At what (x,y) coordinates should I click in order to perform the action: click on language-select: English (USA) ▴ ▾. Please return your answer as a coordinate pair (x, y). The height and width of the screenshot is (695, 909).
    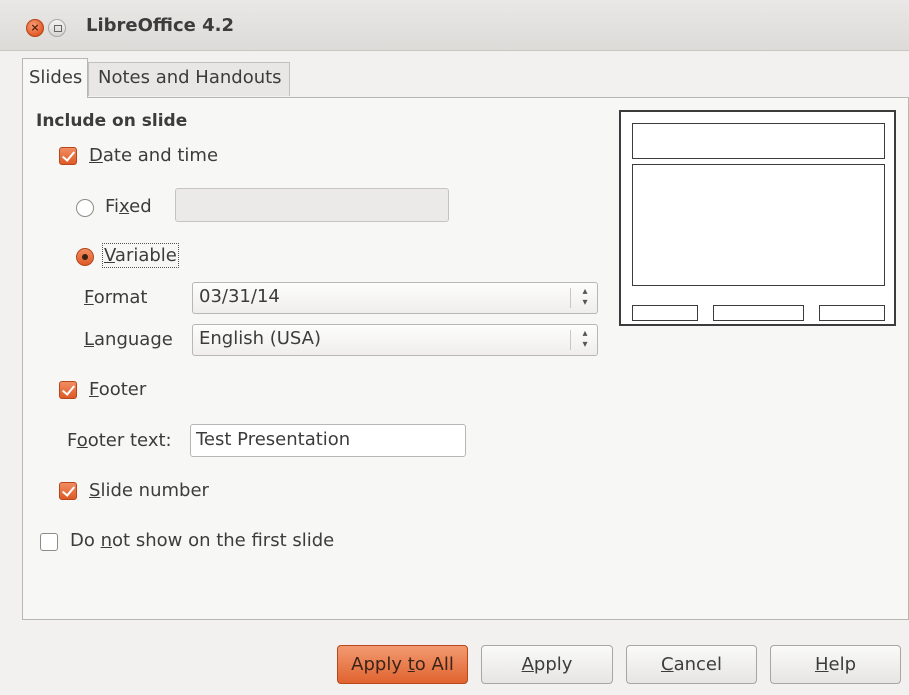
    Looking at the image, I should click on (395, 340).